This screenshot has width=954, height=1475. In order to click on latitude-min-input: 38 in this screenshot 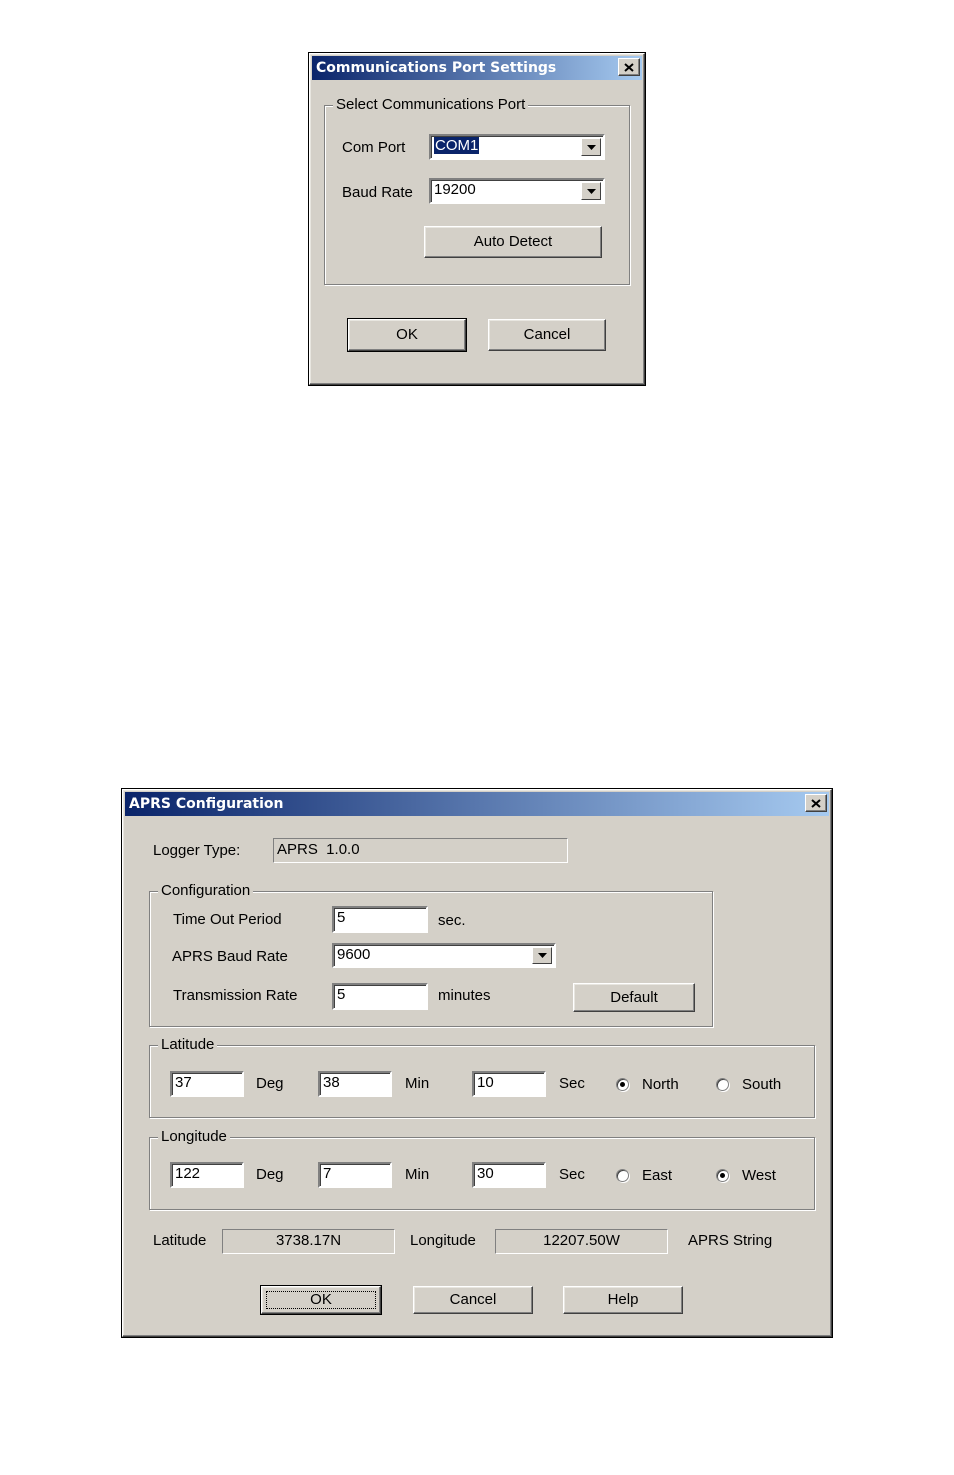, I will do `click(355, 1084)`.